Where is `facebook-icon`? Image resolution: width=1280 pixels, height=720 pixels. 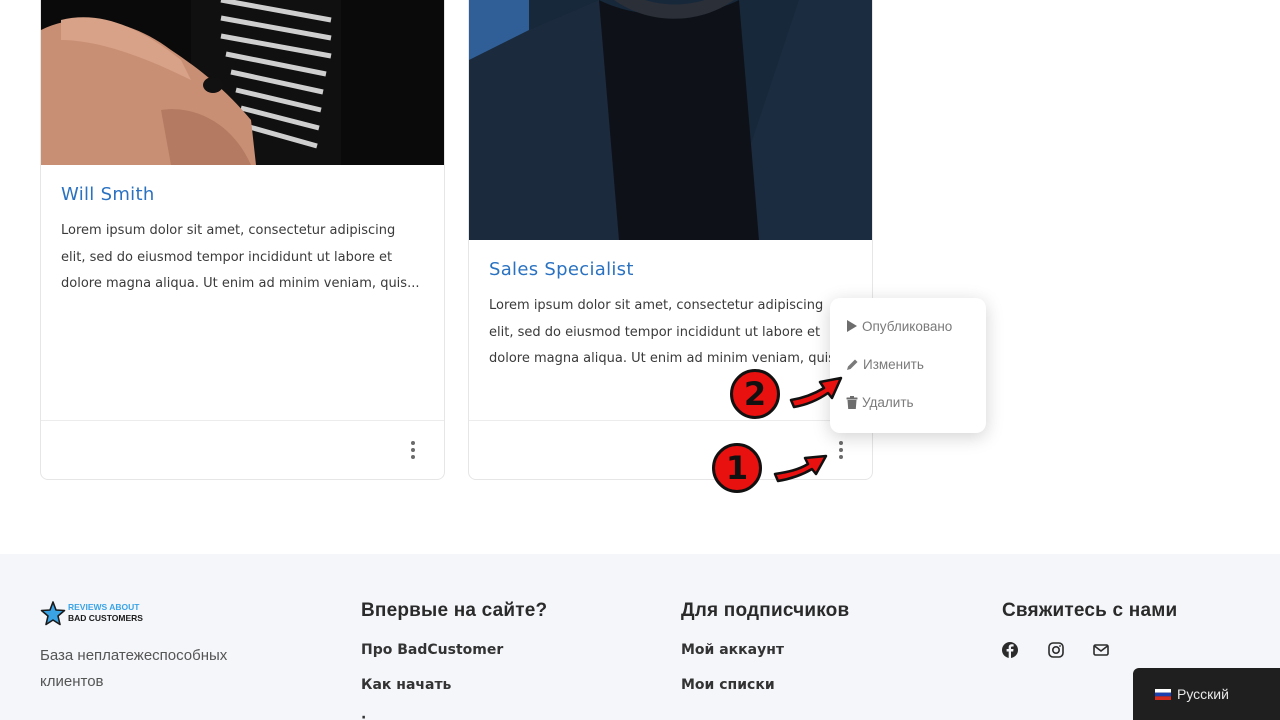 facebook-icon is located at coordinates (1010, 650).